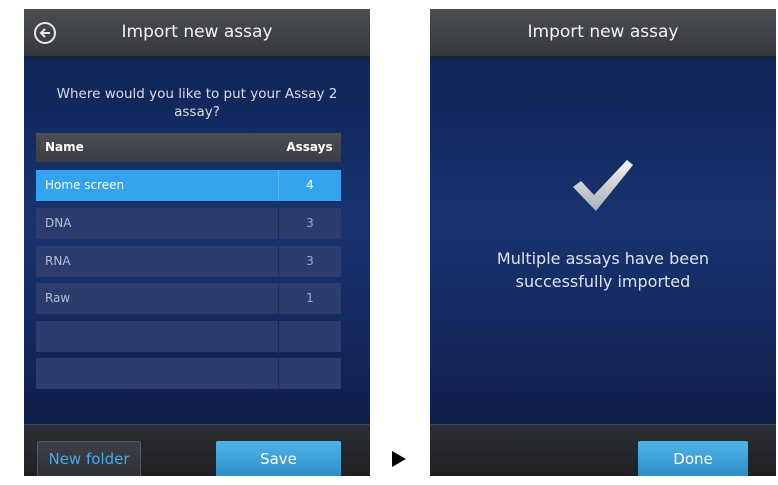 This screenshot has height=485, width=778. What do you see at coordinates (188, 298) in the screenshot?
I see `table-row: Raw 1` at bounding box center [188, 298].